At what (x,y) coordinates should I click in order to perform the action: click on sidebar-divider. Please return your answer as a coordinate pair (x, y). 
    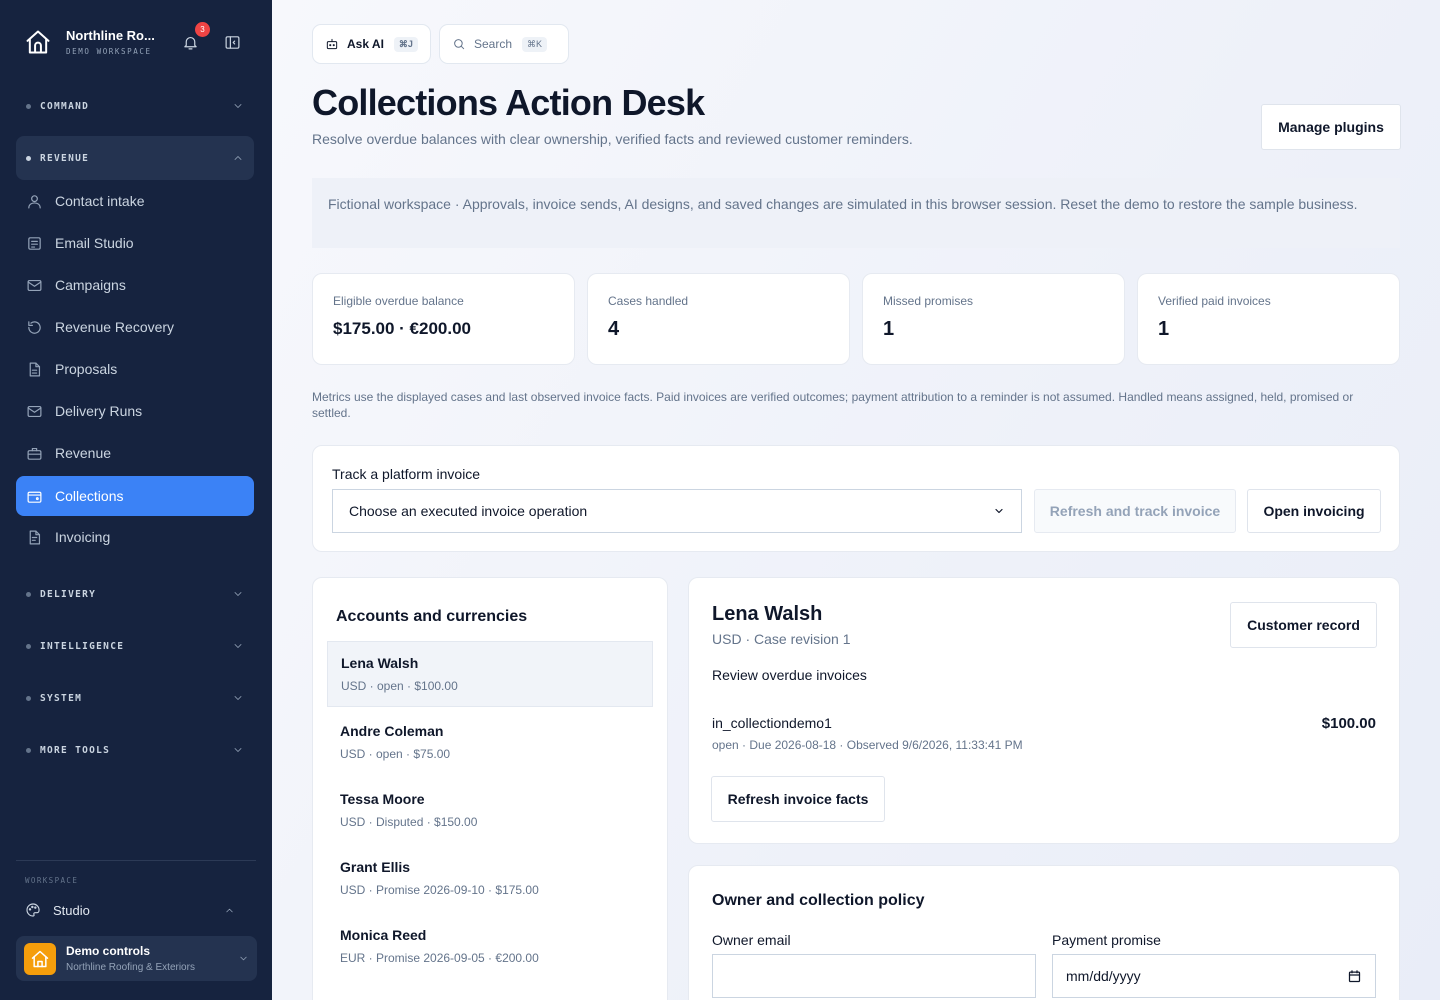
    Looking at the image, I should click on (136, 860).